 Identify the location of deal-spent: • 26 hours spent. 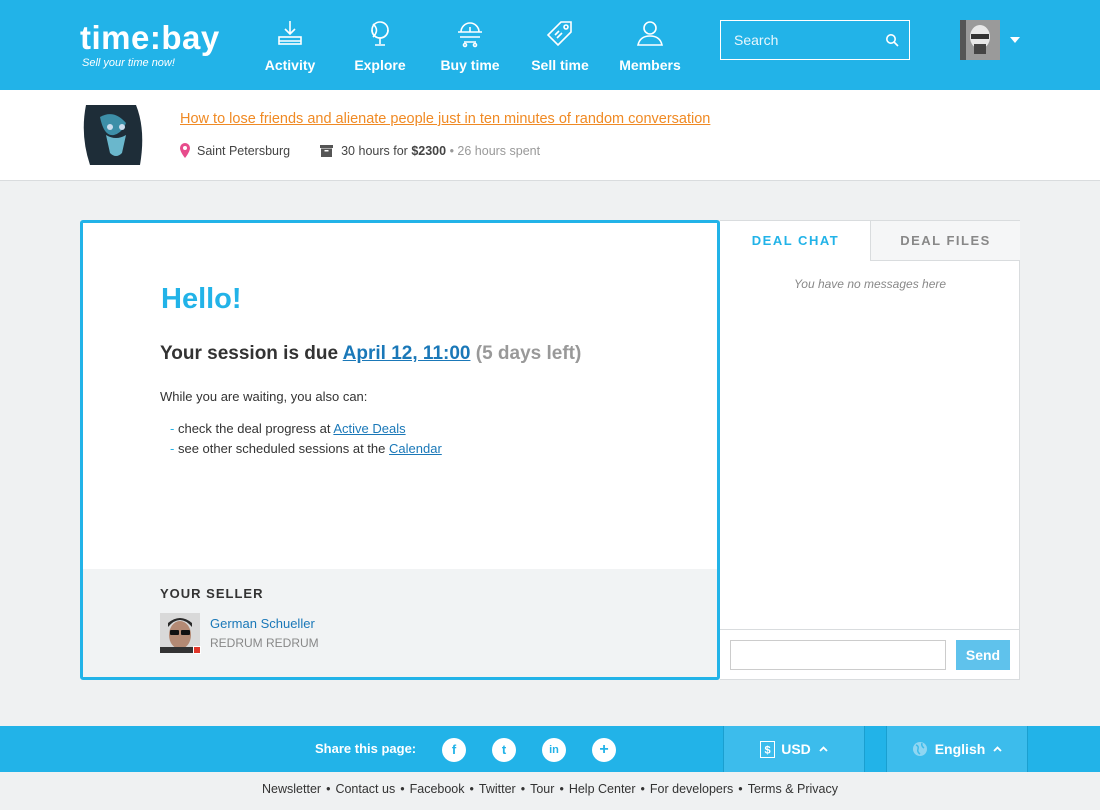
(495, 150).